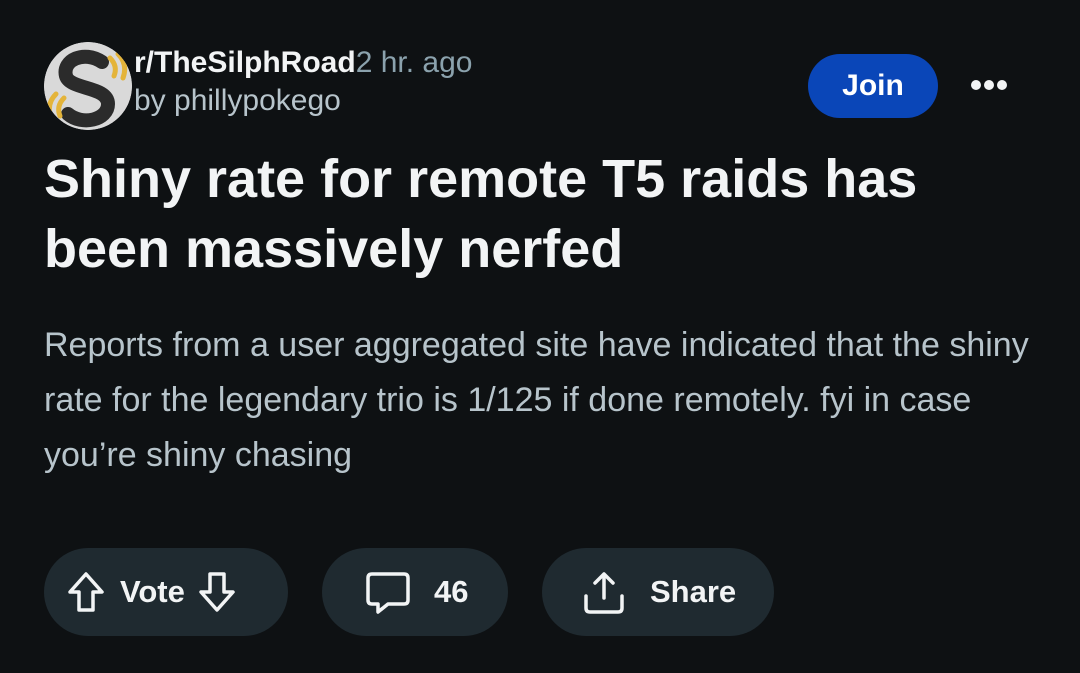 The width and height of the screenshot is (1080, 673). What do you see at coordinates (303, 101) in the screenshot?
I see `author-line: by phillypokego` at bounding box center [303, 101].